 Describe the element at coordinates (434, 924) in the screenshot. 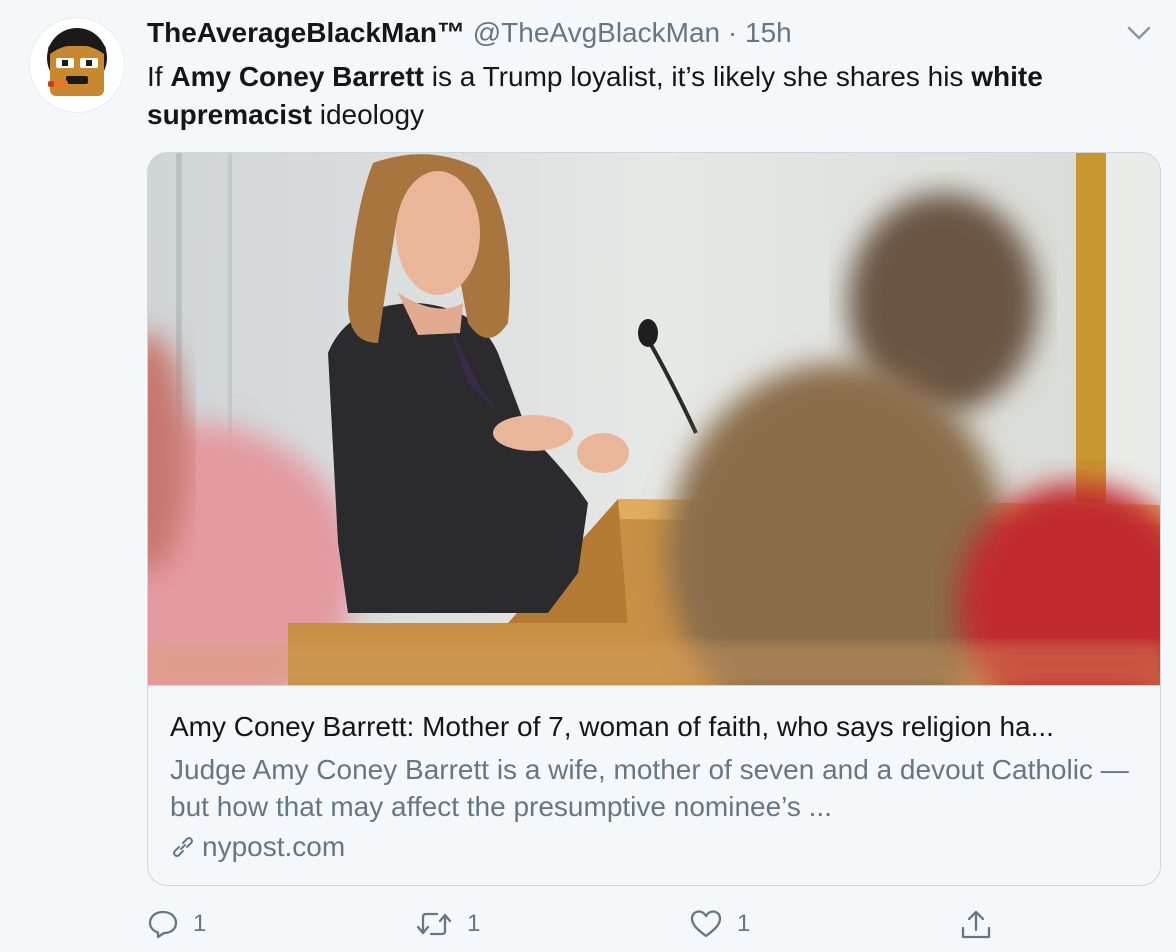

I see `retweet-icon` at that location.